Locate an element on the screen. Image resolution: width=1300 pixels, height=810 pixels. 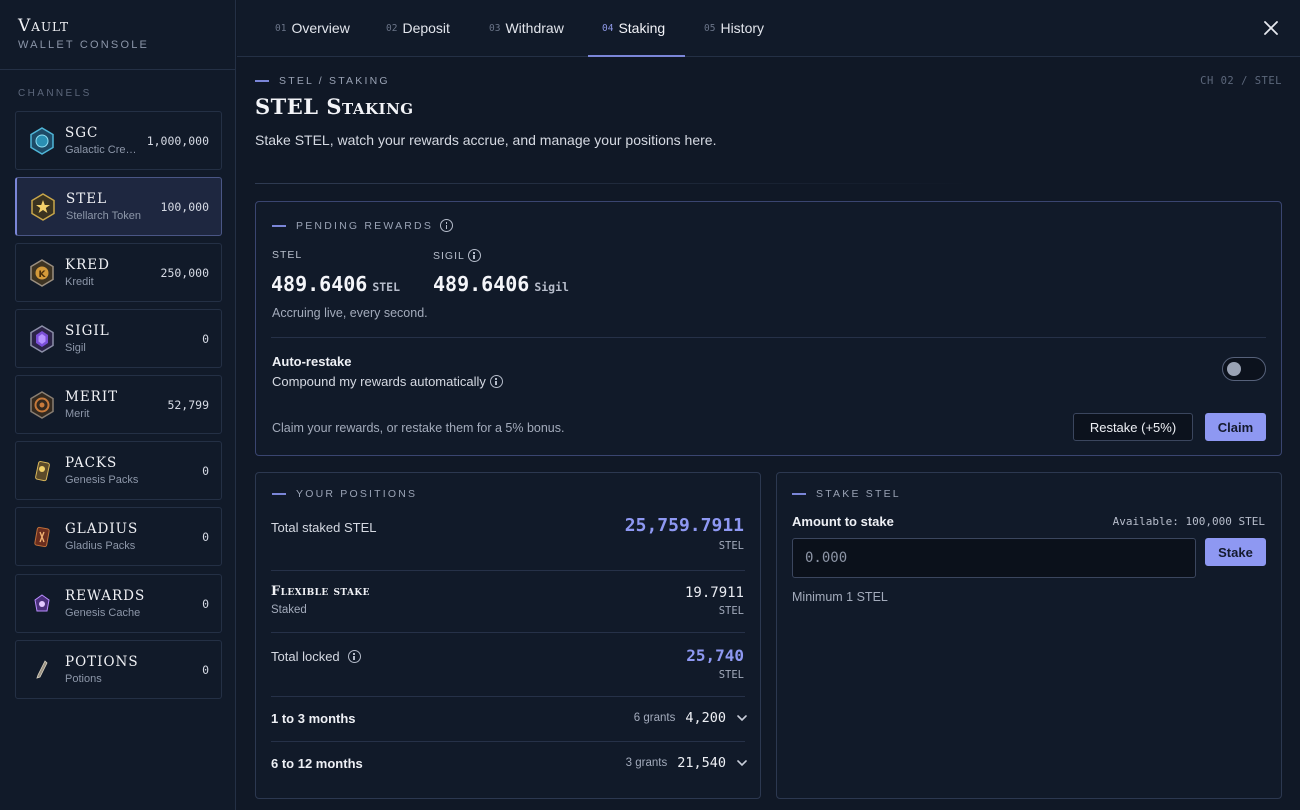
total-staked-unit: STEL is located at coordinates (731, 546).